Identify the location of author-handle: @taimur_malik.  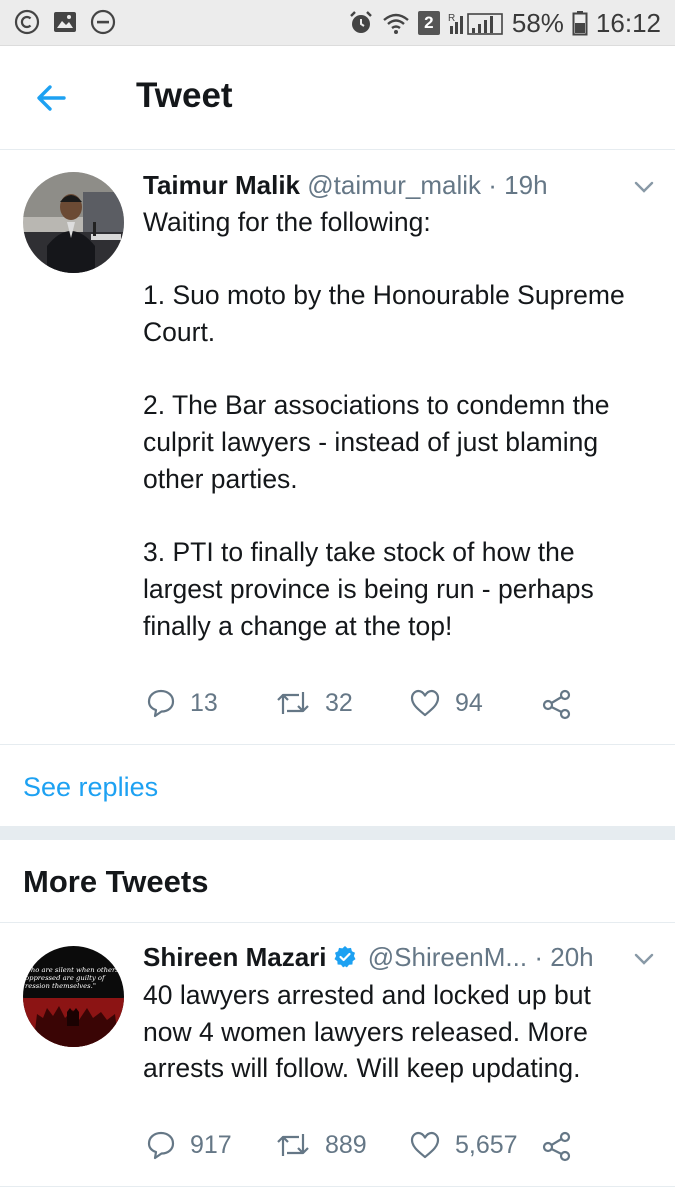
(394, 185).